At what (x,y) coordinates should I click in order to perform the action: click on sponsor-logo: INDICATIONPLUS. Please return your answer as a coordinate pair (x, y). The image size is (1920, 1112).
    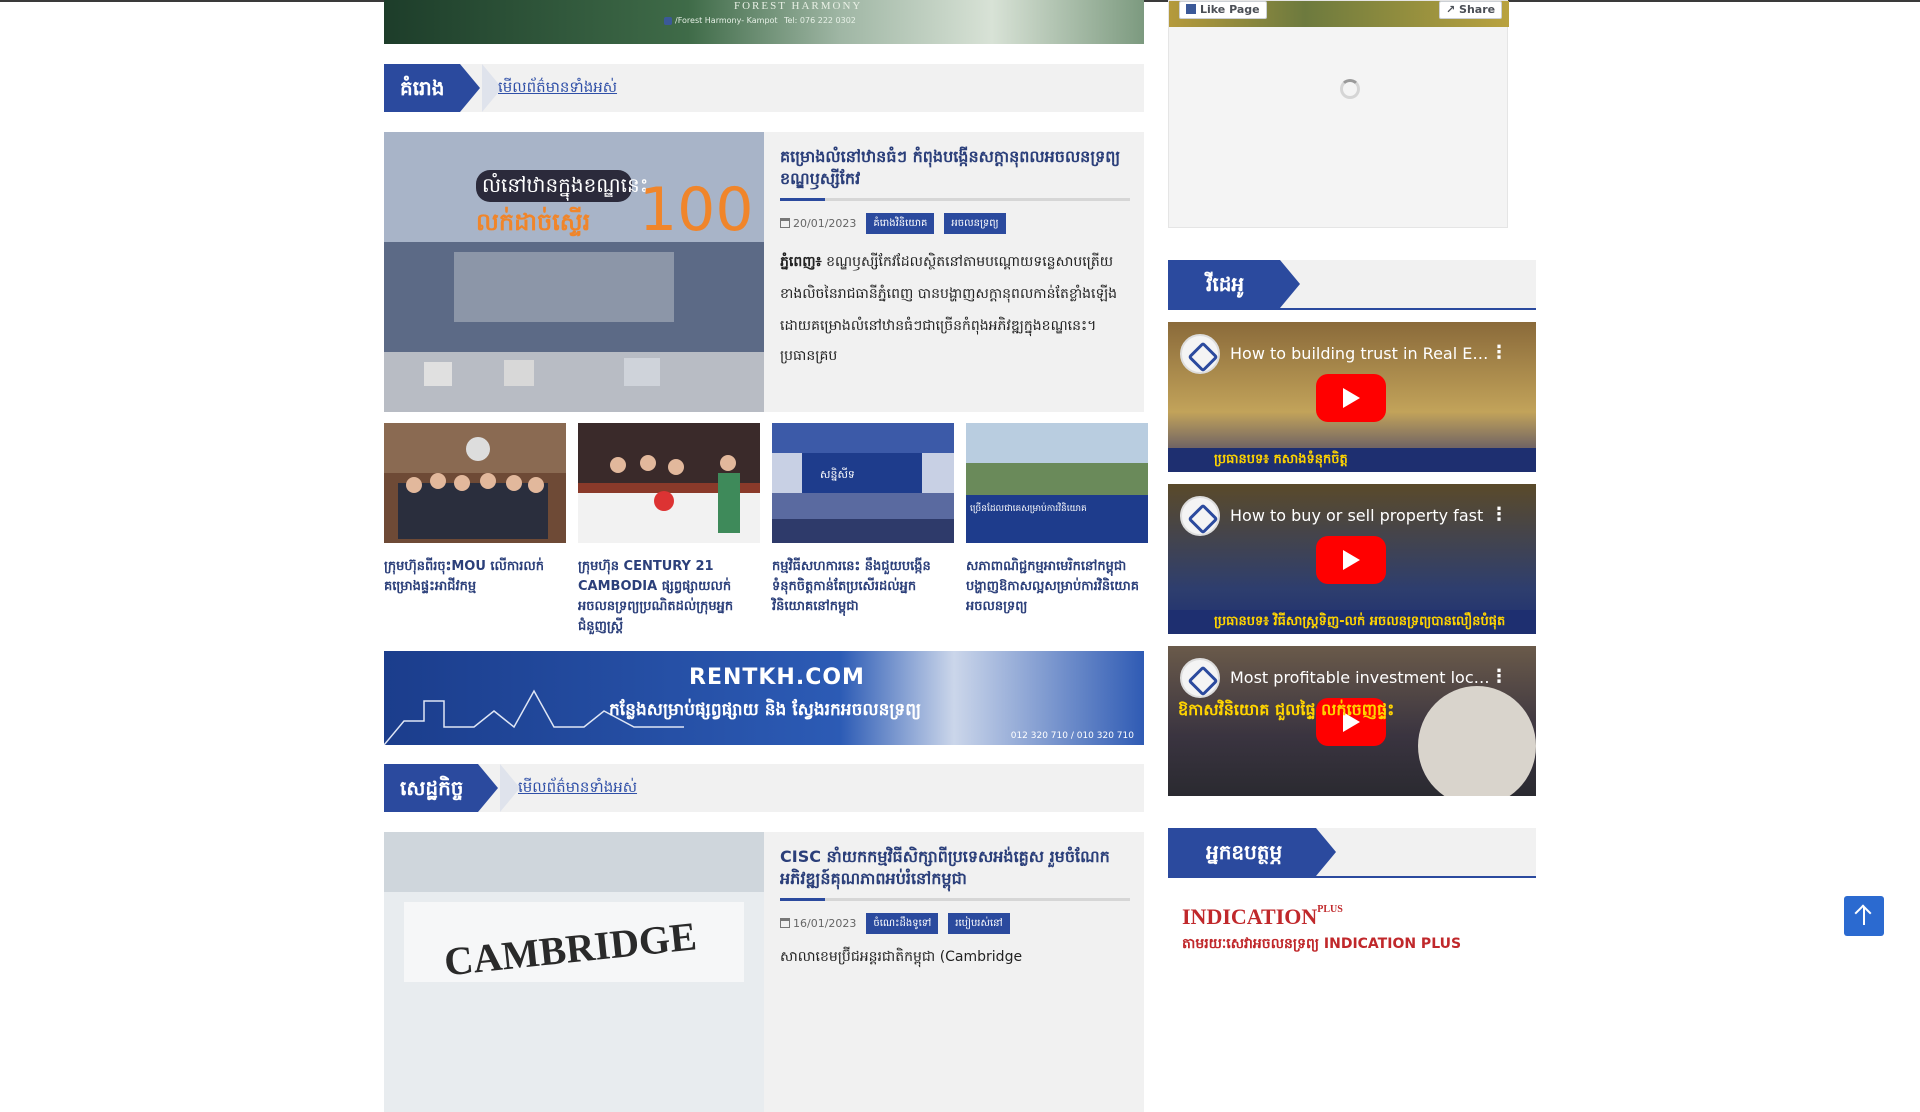
    Looking at the image, I should click on (1359, 917).